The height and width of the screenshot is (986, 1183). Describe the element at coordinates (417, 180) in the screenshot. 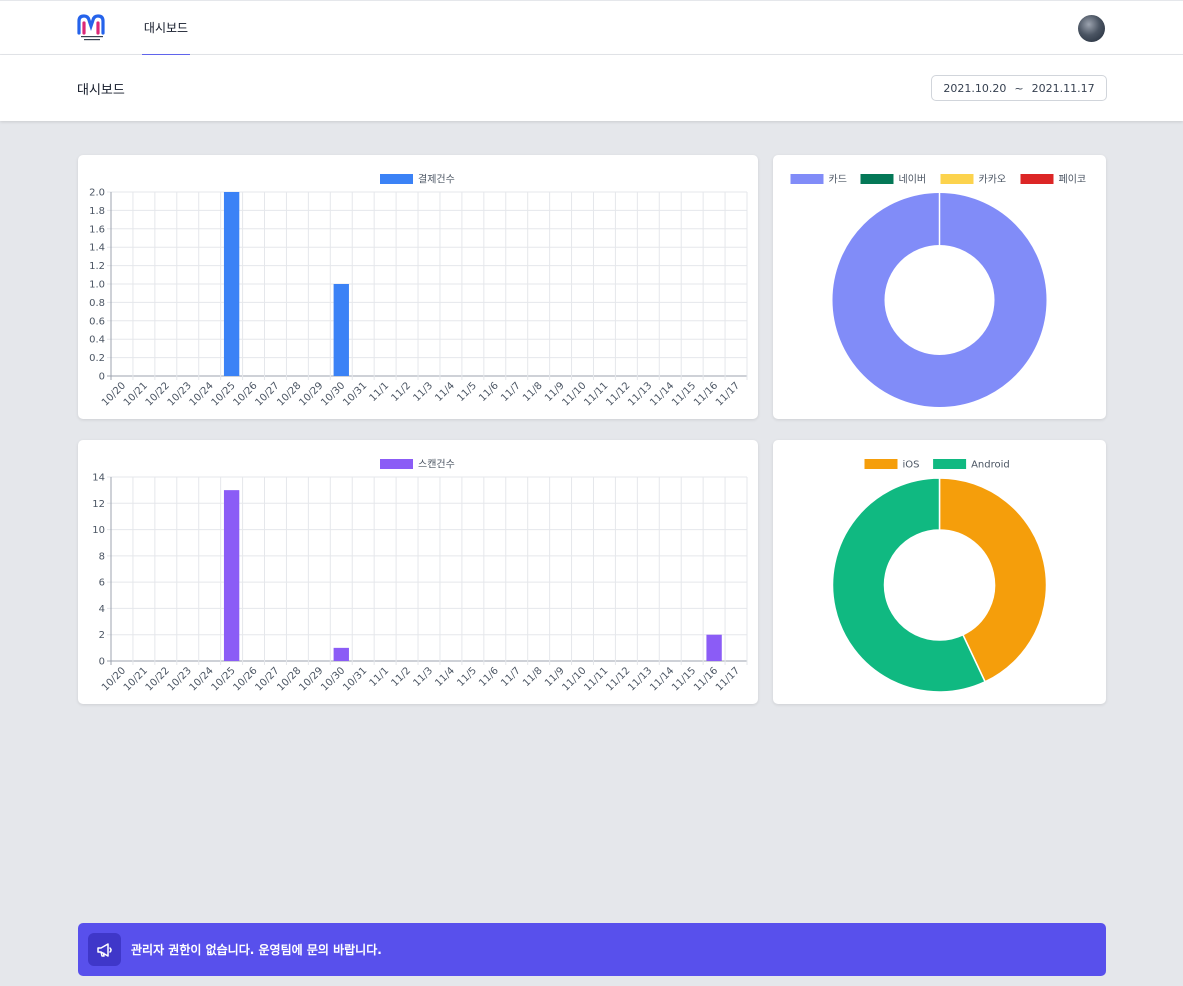

I see `legend-item: 결제건수` at that location.